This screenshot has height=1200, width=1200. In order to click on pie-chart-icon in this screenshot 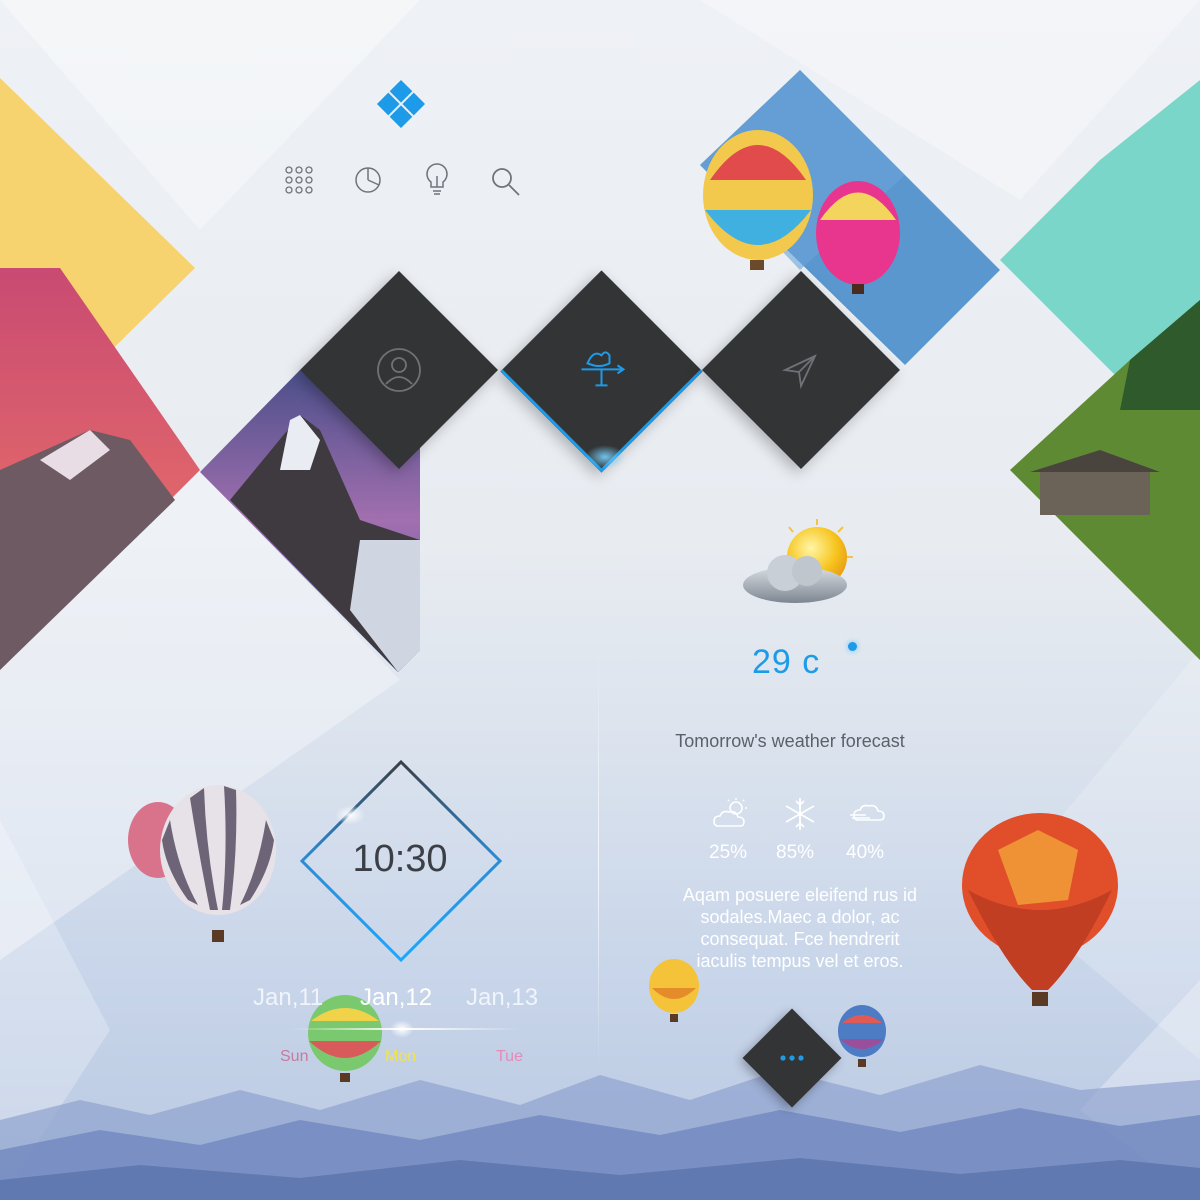, I will do `click(368, 180)`.